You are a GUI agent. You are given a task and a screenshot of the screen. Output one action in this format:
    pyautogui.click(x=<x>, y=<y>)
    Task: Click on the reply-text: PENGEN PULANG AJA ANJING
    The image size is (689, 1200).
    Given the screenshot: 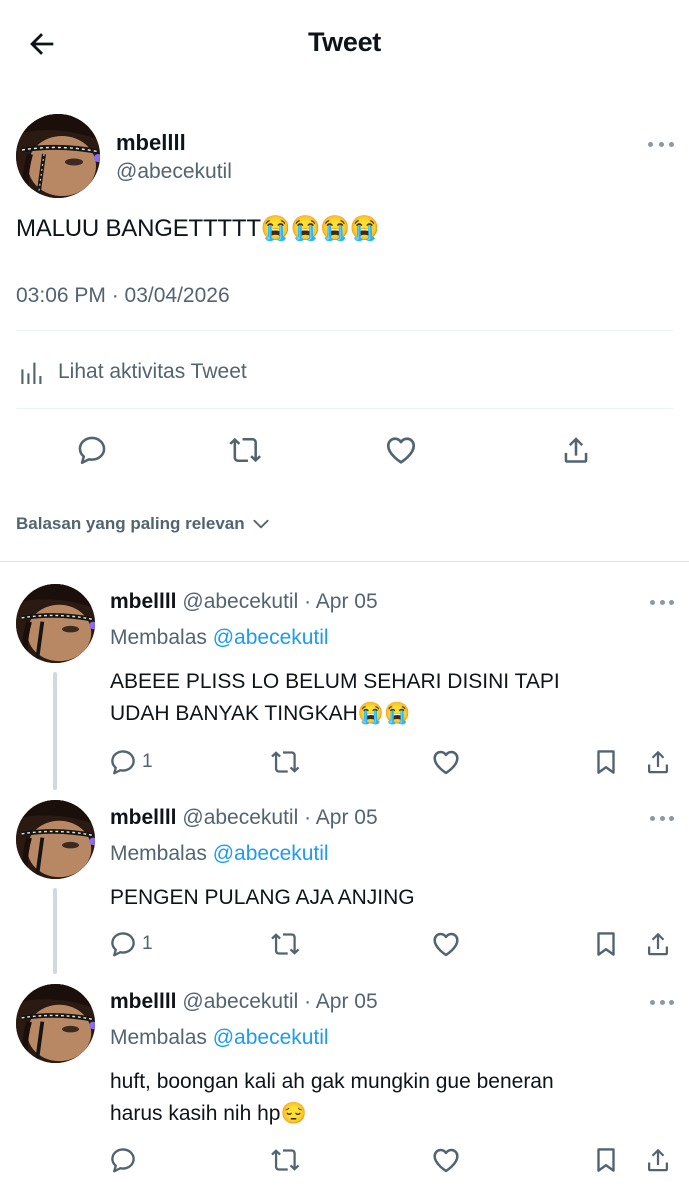 What is the action you would take?
    pyautogui.click(x=380, y=898)
    